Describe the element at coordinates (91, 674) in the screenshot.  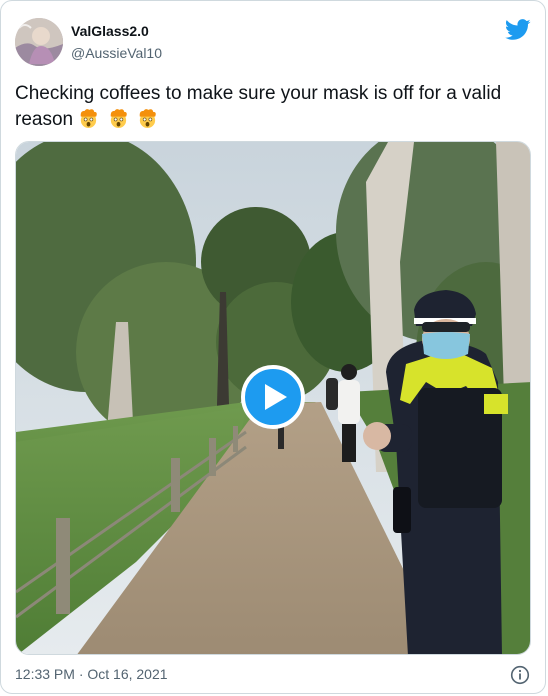
I see `tweet-timestamp: 12:33 PM · Oct 16, 2021` at that location.